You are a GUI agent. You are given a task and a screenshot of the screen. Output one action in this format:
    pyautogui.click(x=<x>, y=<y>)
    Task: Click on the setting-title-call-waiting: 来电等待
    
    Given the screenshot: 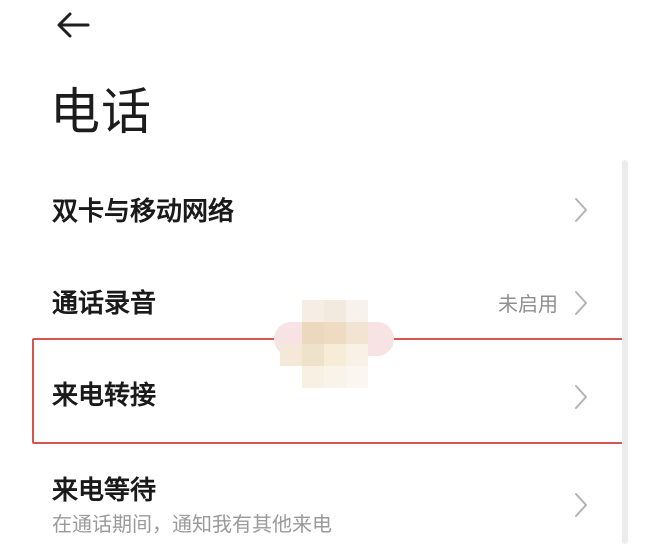 What is the action you would take?
    pyautogui.click(x=104, y=491)
    